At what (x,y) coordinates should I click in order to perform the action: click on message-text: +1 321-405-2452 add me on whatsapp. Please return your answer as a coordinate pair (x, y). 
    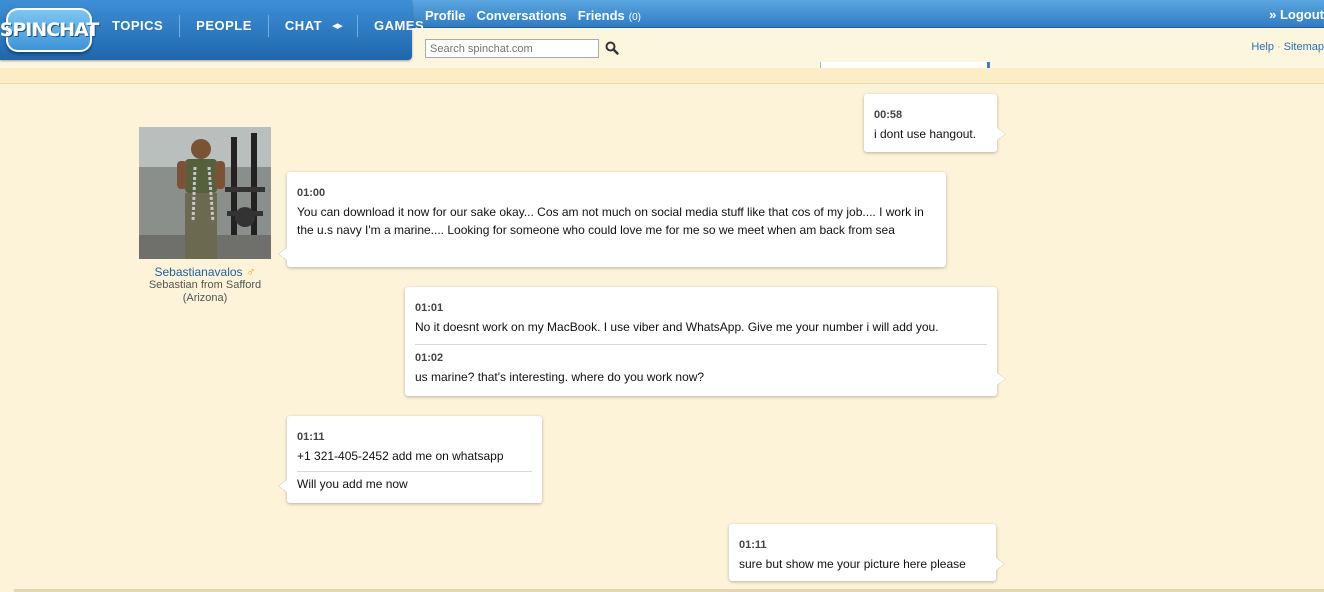
    Looking at the image, I should click on (400, 456).